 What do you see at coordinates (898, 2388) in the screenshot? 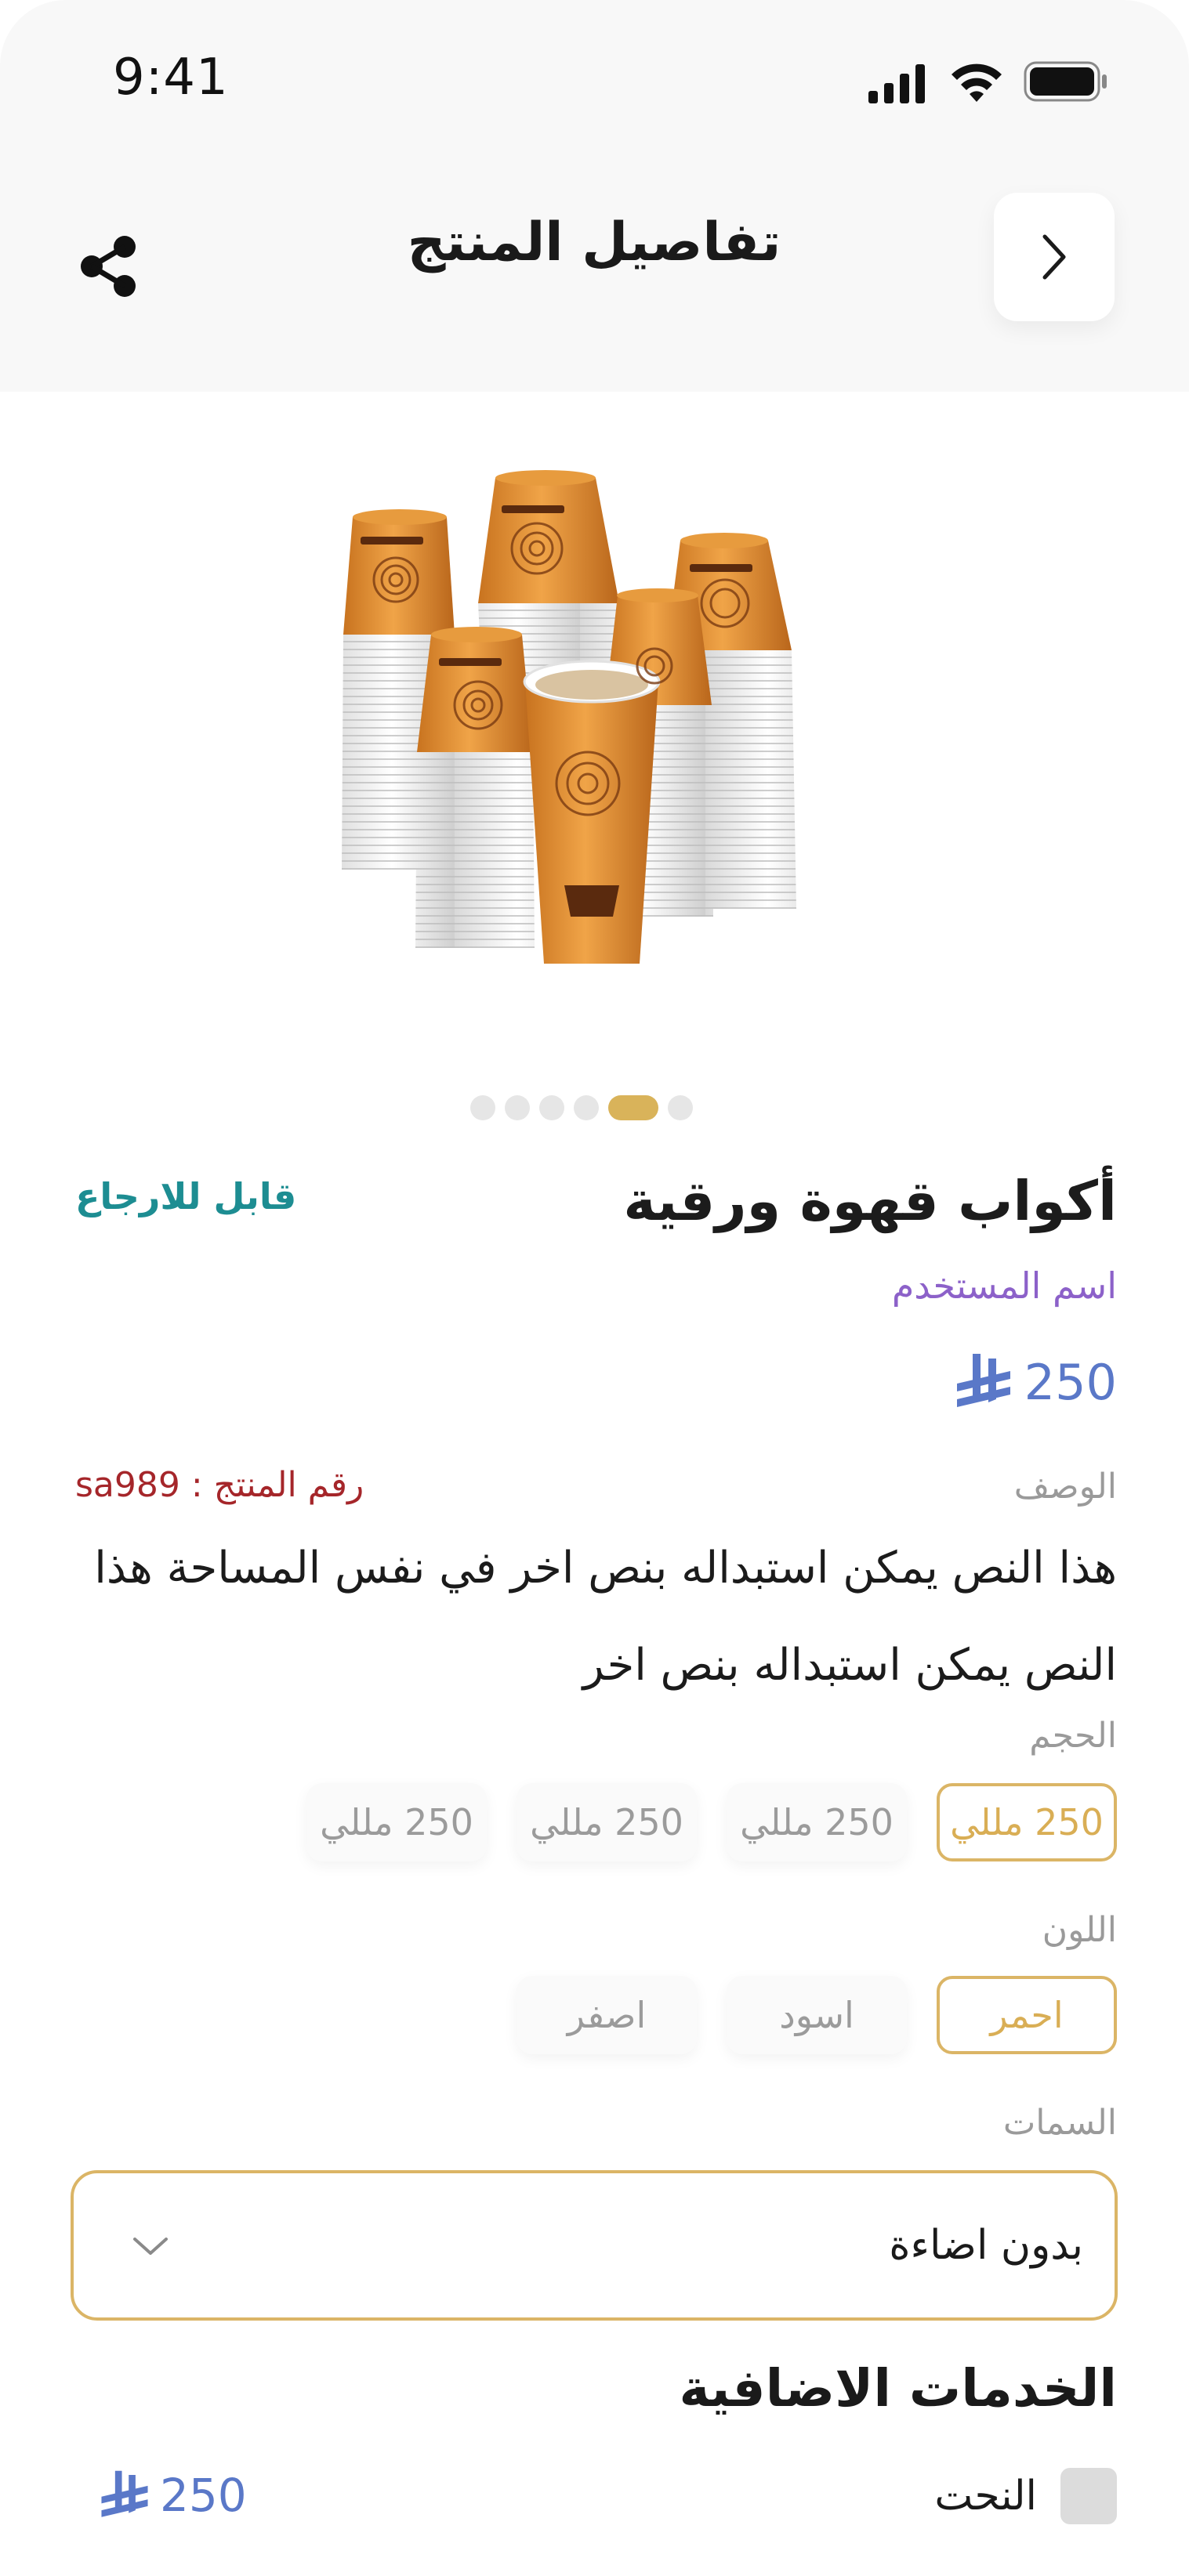
I see `additional-services-title: الخدمات الاضافية` at bounding box center [898, 2388].